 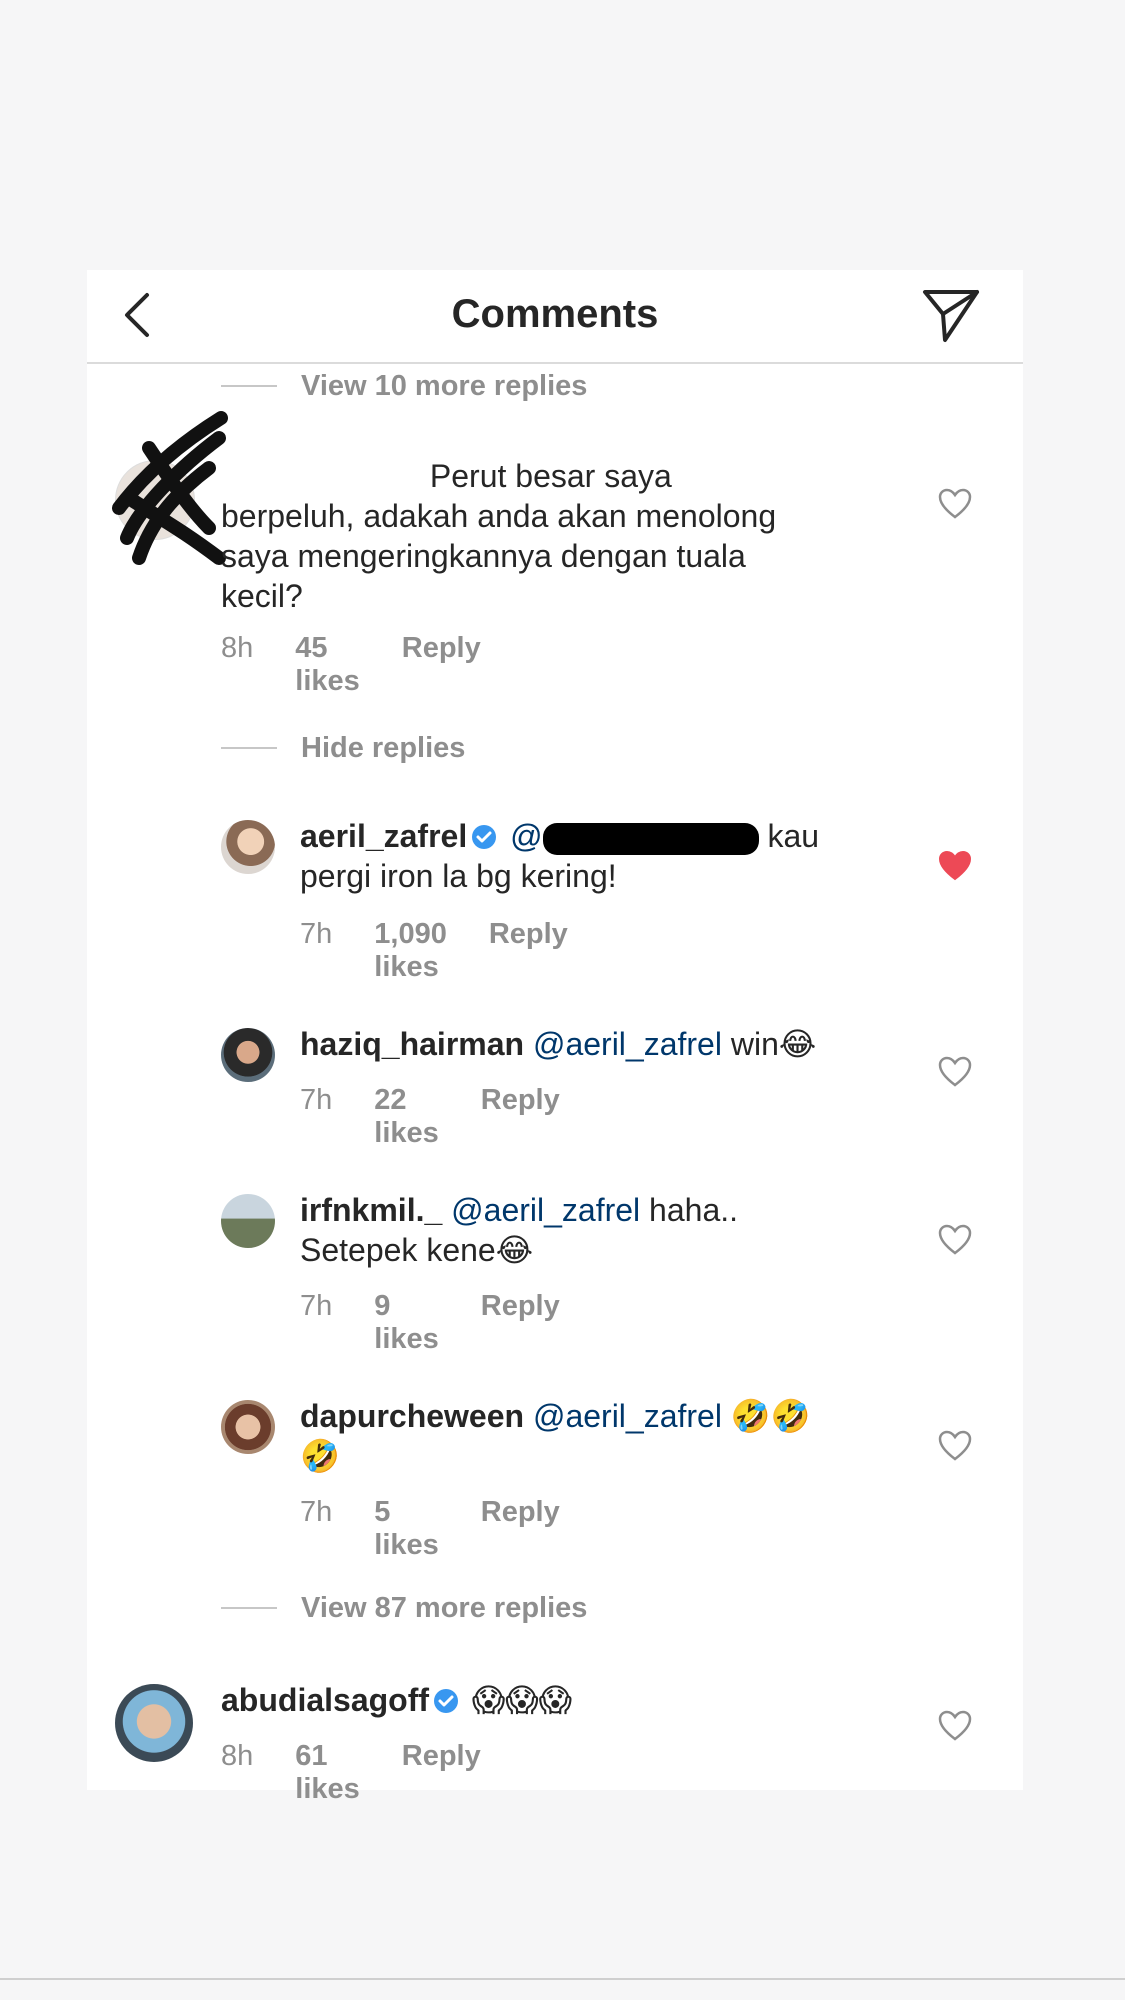 I want to click on username: irfnkmil._, so click(x=371, y=1210).